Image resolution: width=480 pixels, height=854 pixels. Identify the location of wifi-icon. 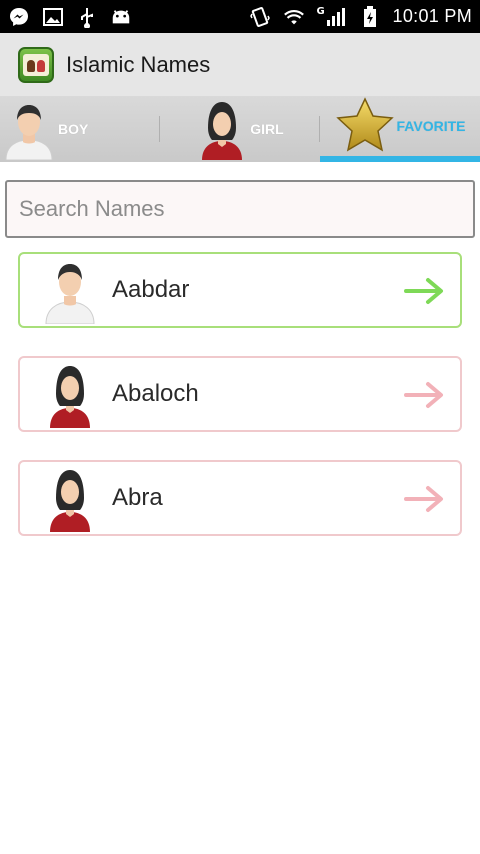
(294, 17).